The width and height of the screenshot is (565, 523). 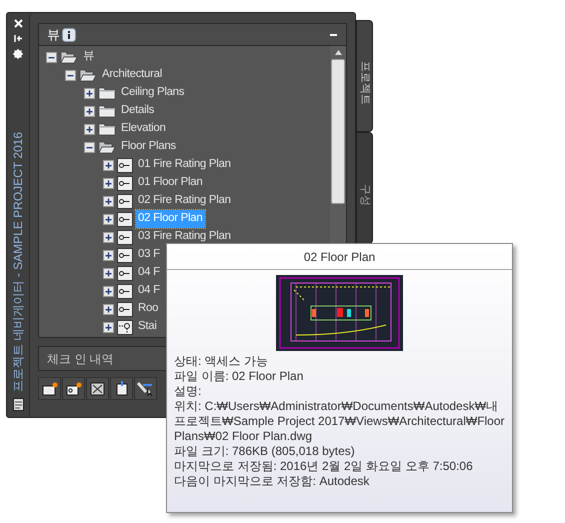 I want to click on new-folder-button, so click(x=49, y=388).